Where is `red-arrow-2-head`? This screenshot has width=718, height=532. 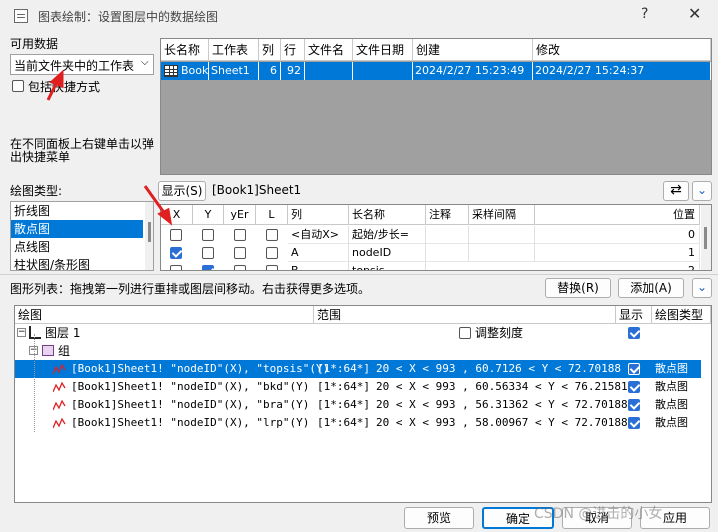
red-arrow-2-head is located at coordinates (165, 216).